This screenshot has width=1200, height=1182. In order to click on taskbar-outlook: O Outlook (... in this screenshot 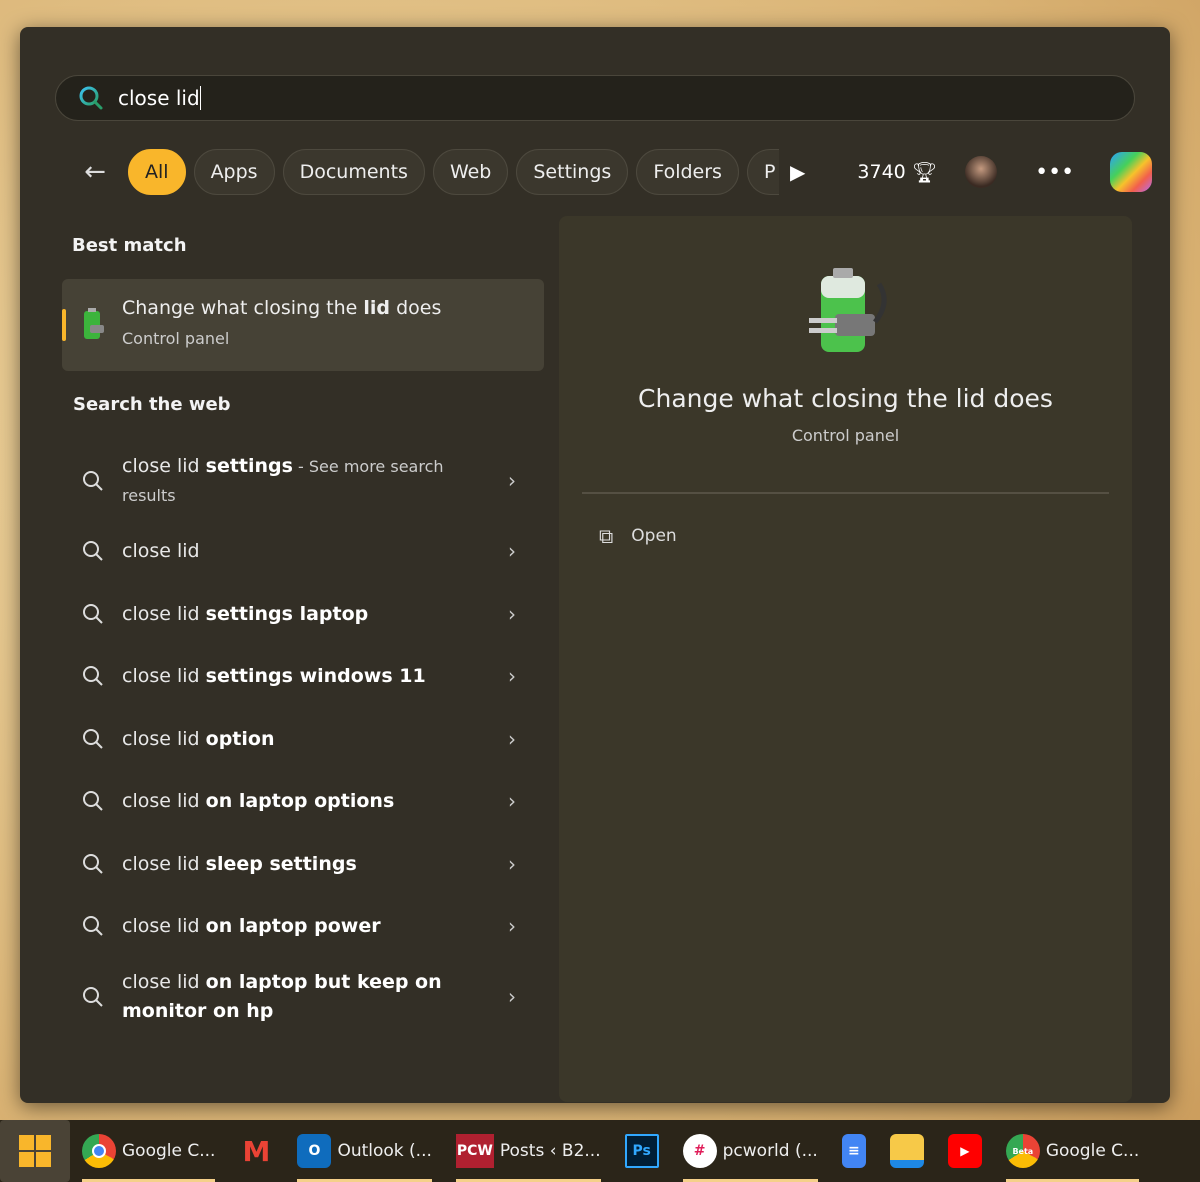, I will do `click(364, 1151)`.